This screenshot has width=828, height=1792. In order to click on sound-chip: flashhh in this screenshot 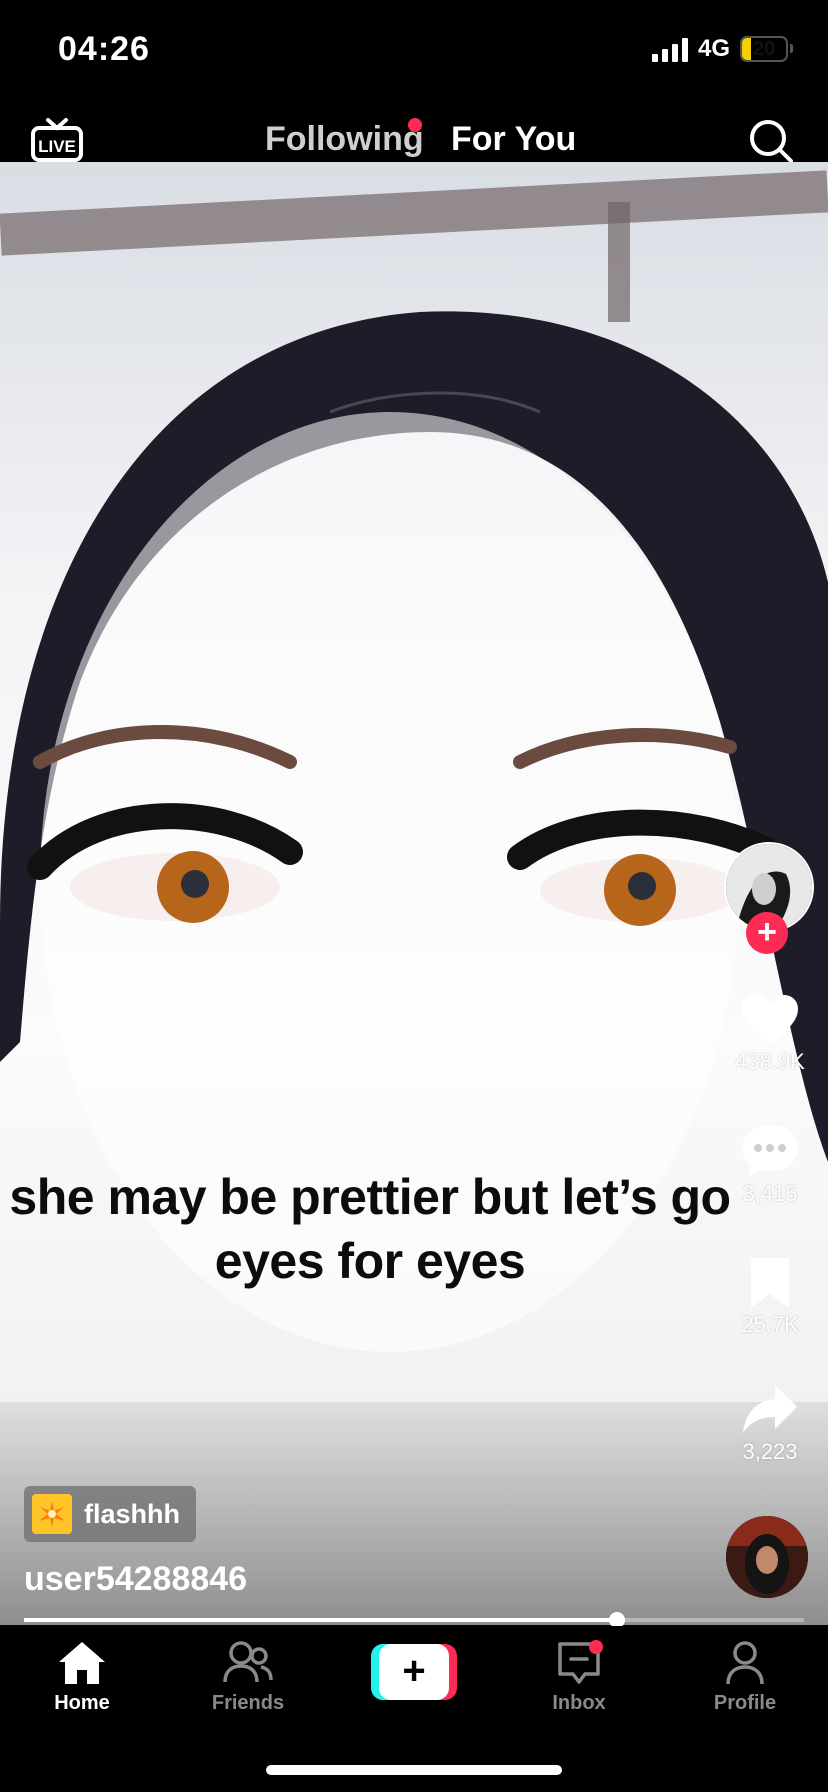, I will do `click(110, 1514)`.